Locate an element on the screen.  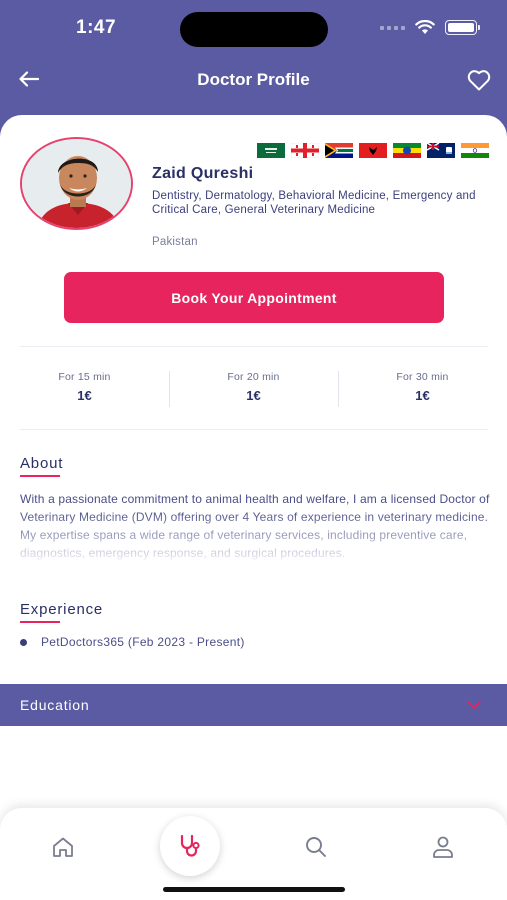
book-appointment-button: Book Your Appointment is located at coordinates (254, 297).